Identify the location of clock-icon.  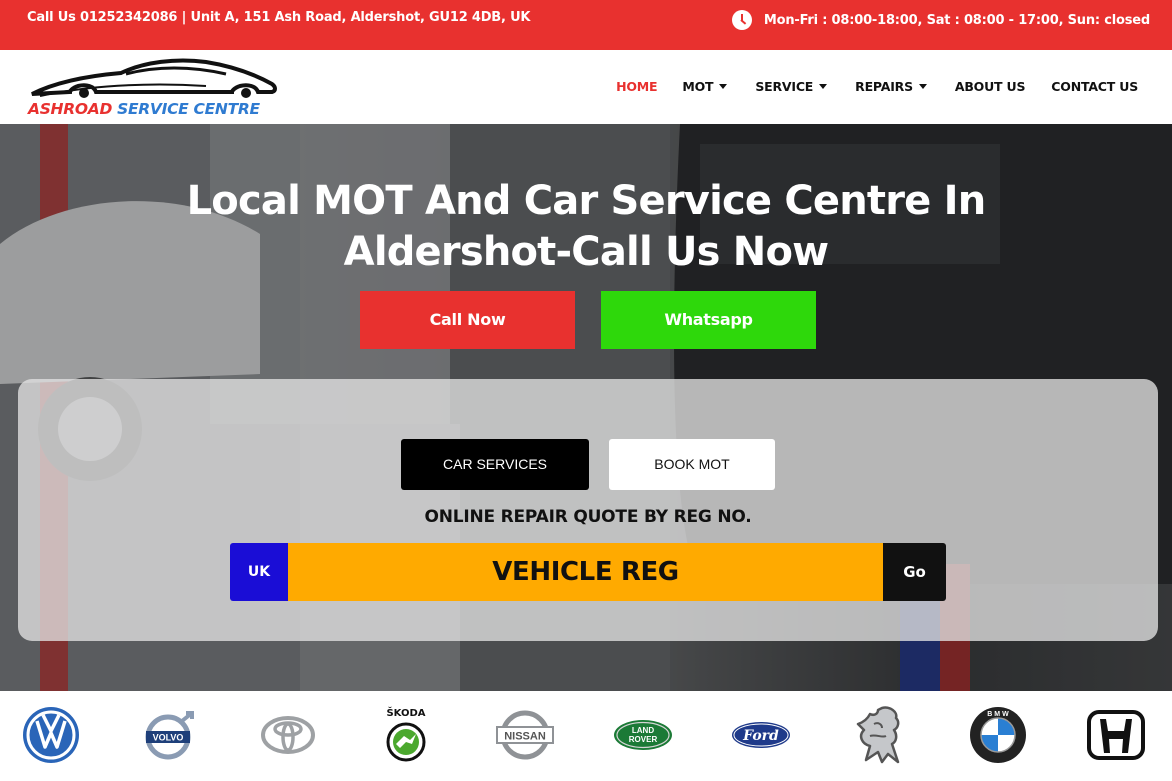
(741, 20).